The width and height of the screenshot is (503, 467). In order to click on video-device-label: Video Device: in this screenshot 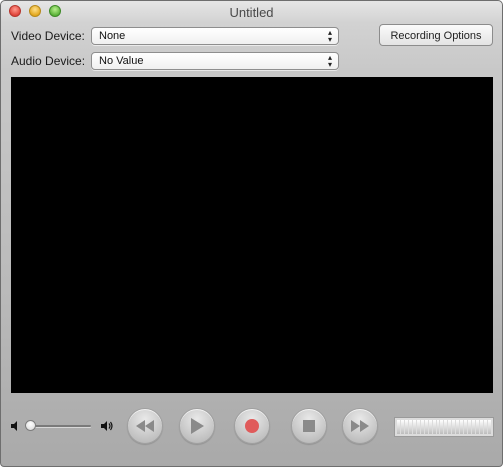, I will do `click(48, 36)`.